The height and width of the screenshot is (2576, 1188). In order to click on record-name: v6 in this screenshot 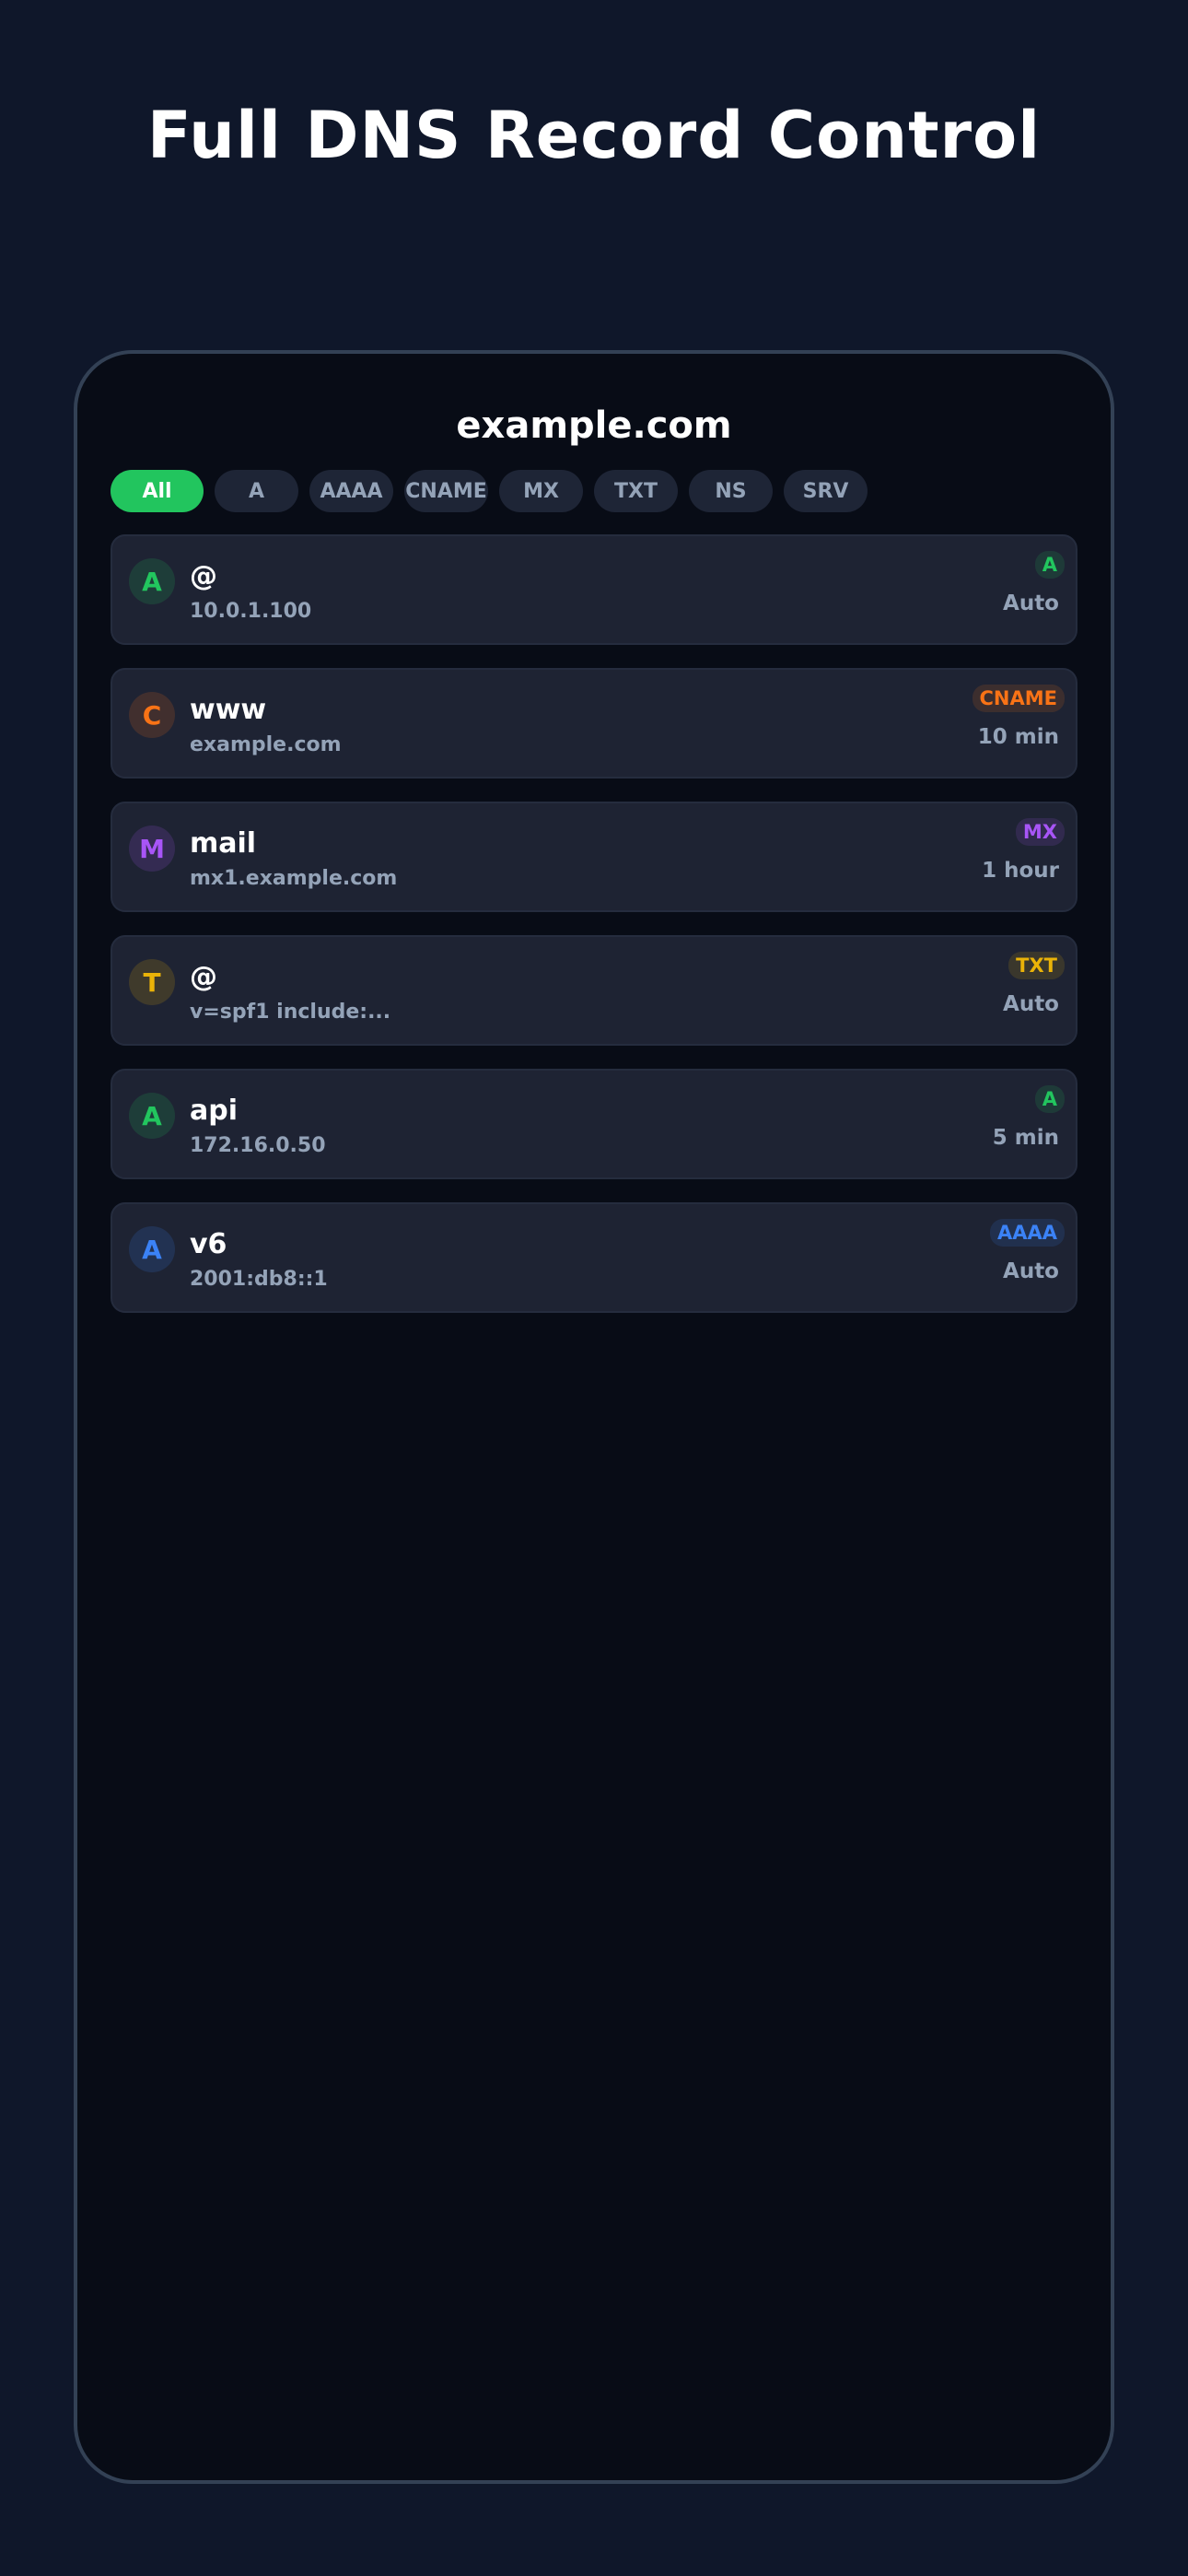, I will do `click(208, 1244)`.